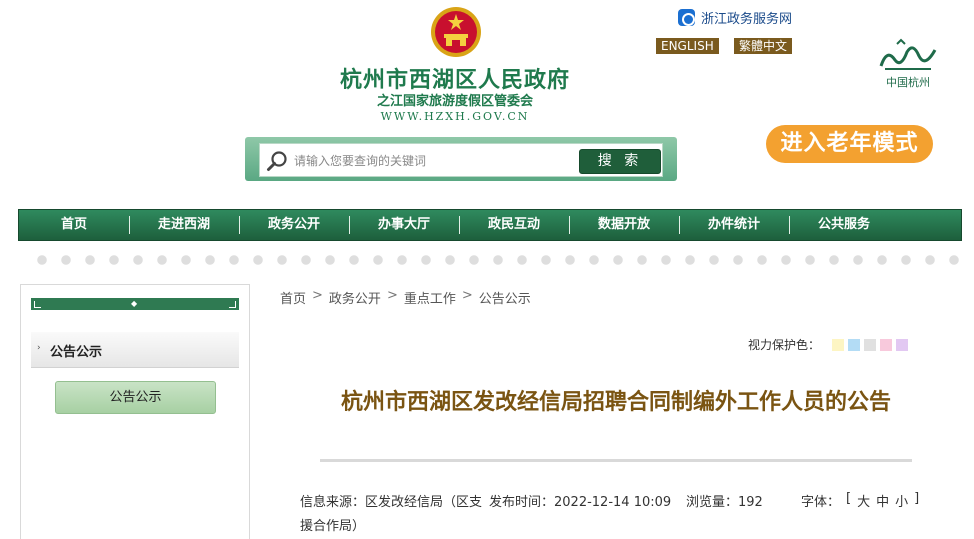 Image resolution: width=974 pixels, height=539 pixels. I want to click on nav-item-public-service: 公共服务, so click(844, 225).